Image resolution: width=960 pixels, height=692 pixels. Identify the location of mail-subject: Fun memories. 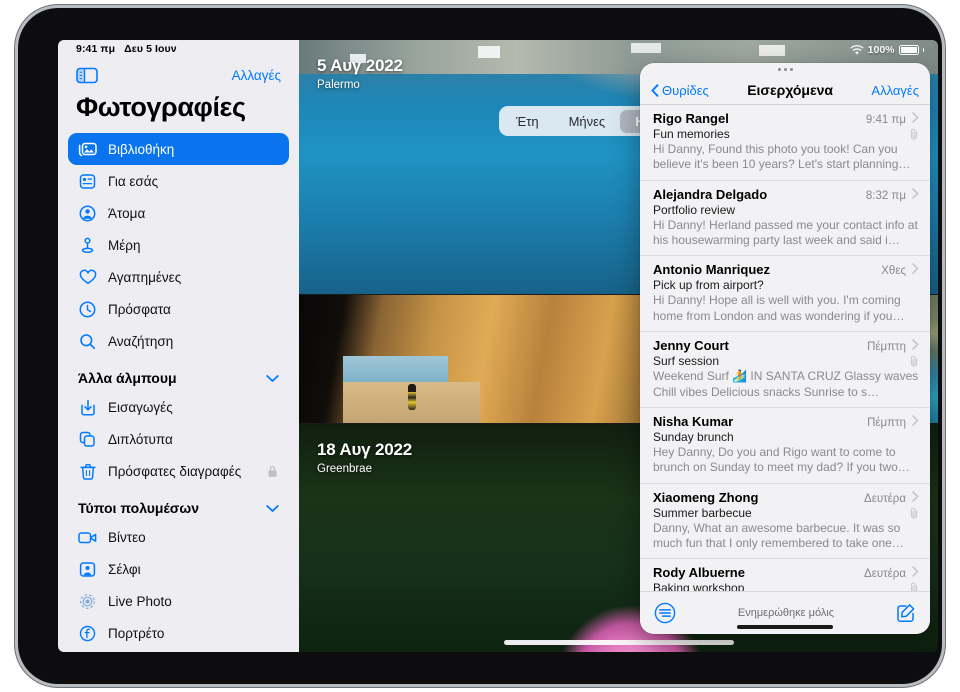
(691, 134).